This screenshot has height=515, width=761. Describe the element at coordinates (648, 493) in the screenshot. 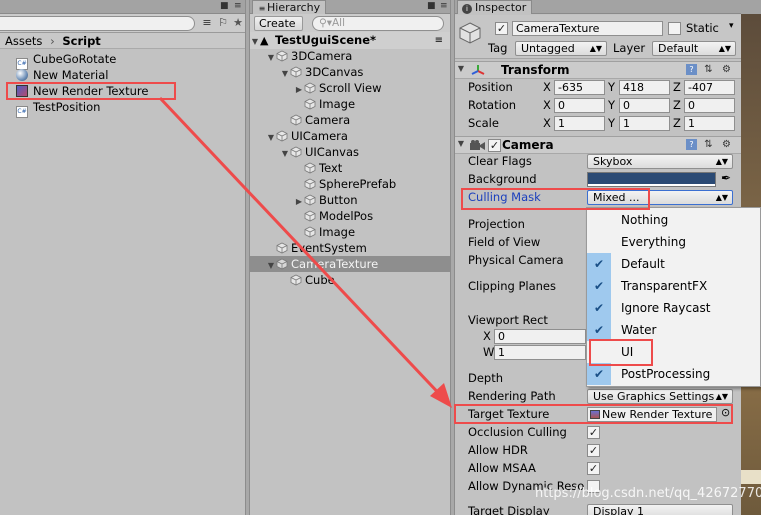

I see `watermark-text: https://blog.csdn.net/qq_42672770` at that location.